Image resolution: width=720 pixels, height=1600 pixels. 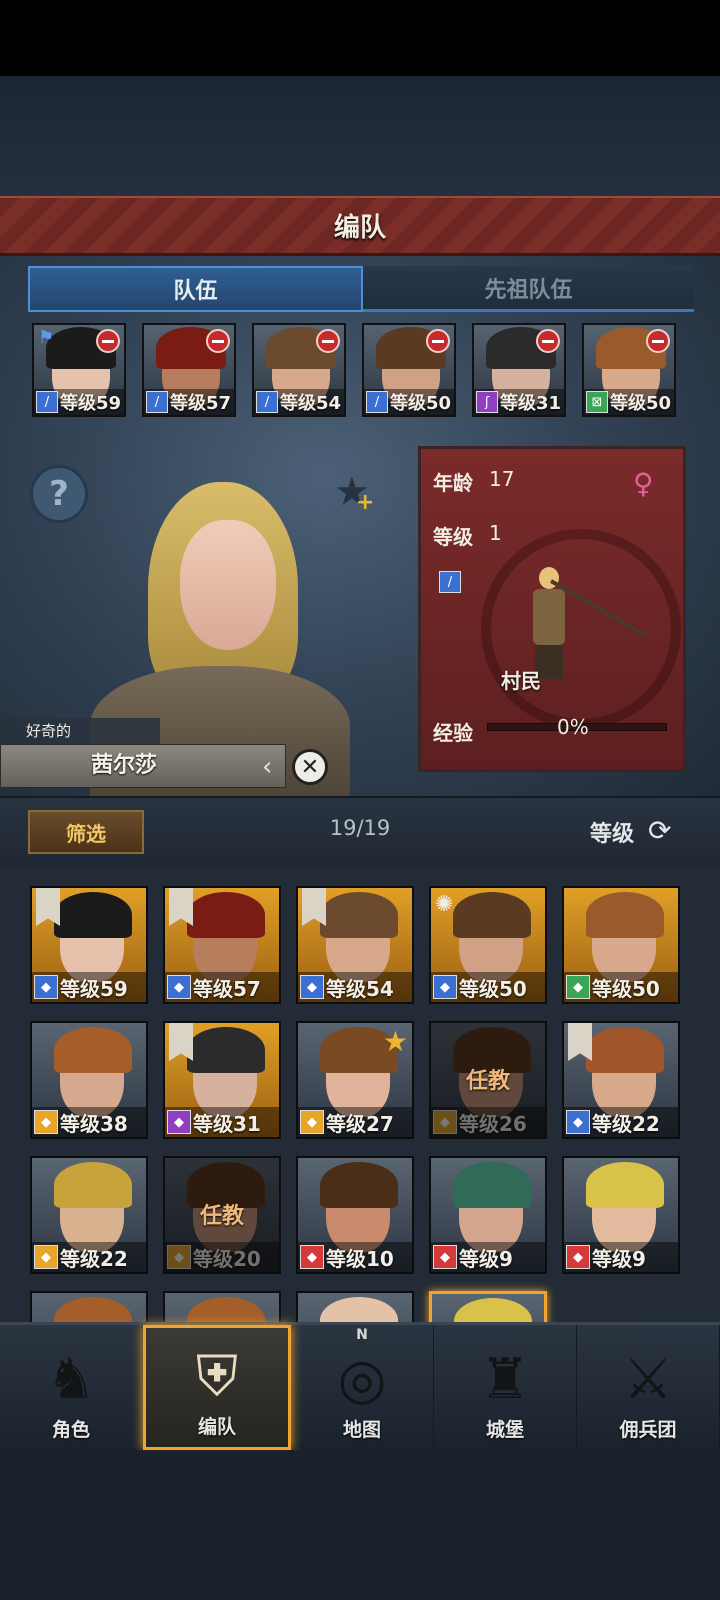 I want to click on level-label: 等级, so click(x=453, y=537).